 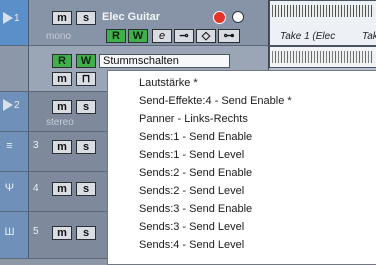 What do you see at coordinates (219, 17) in the screenshot?
I see `record-enable-icon` at bounding box center [219, 17].